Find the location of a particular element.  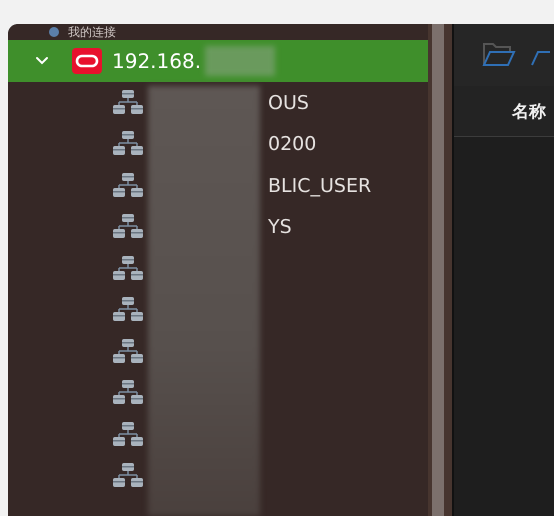

schema-name: 0200 is located at coordinates (292, 144).